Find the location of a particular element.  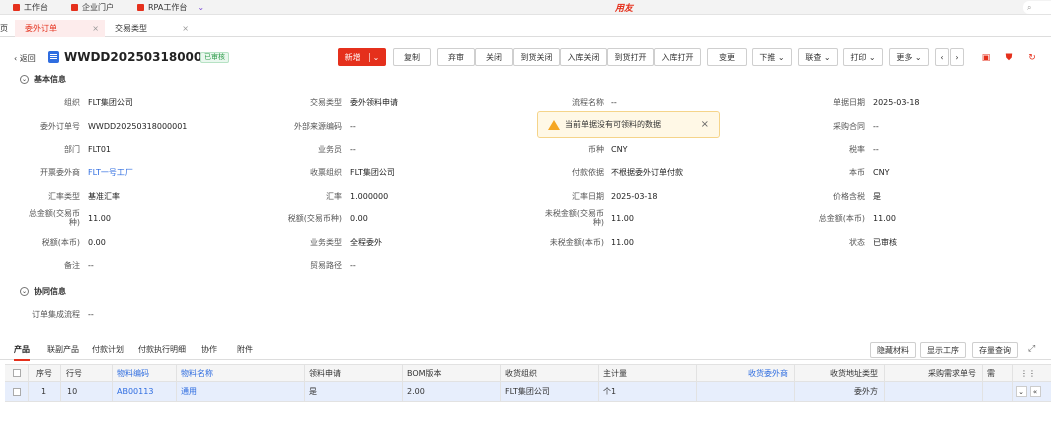

col-seq: 序号 is located at coordinates (45, 373).